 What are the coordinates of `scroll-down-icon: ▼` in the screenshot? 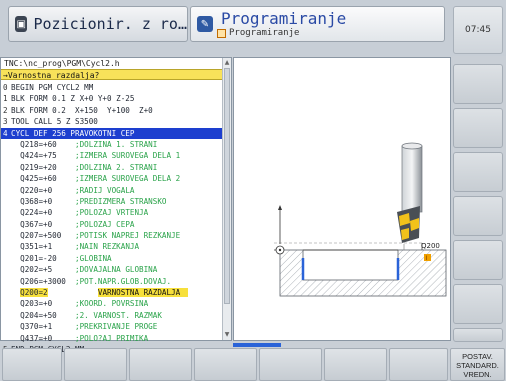 It's located at (227, 335).